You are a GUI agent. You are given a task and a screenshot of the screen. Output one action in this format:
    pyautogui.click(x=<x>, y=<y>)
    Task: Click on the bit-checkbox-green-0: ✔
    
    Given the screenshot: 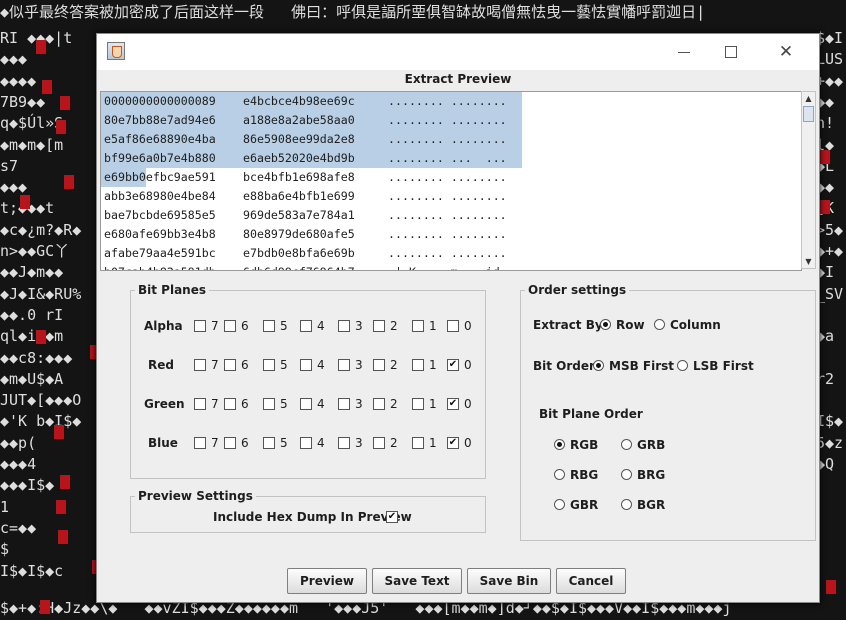 What is the action you would take?
    pyautogui.click(x=453, y=404)
    